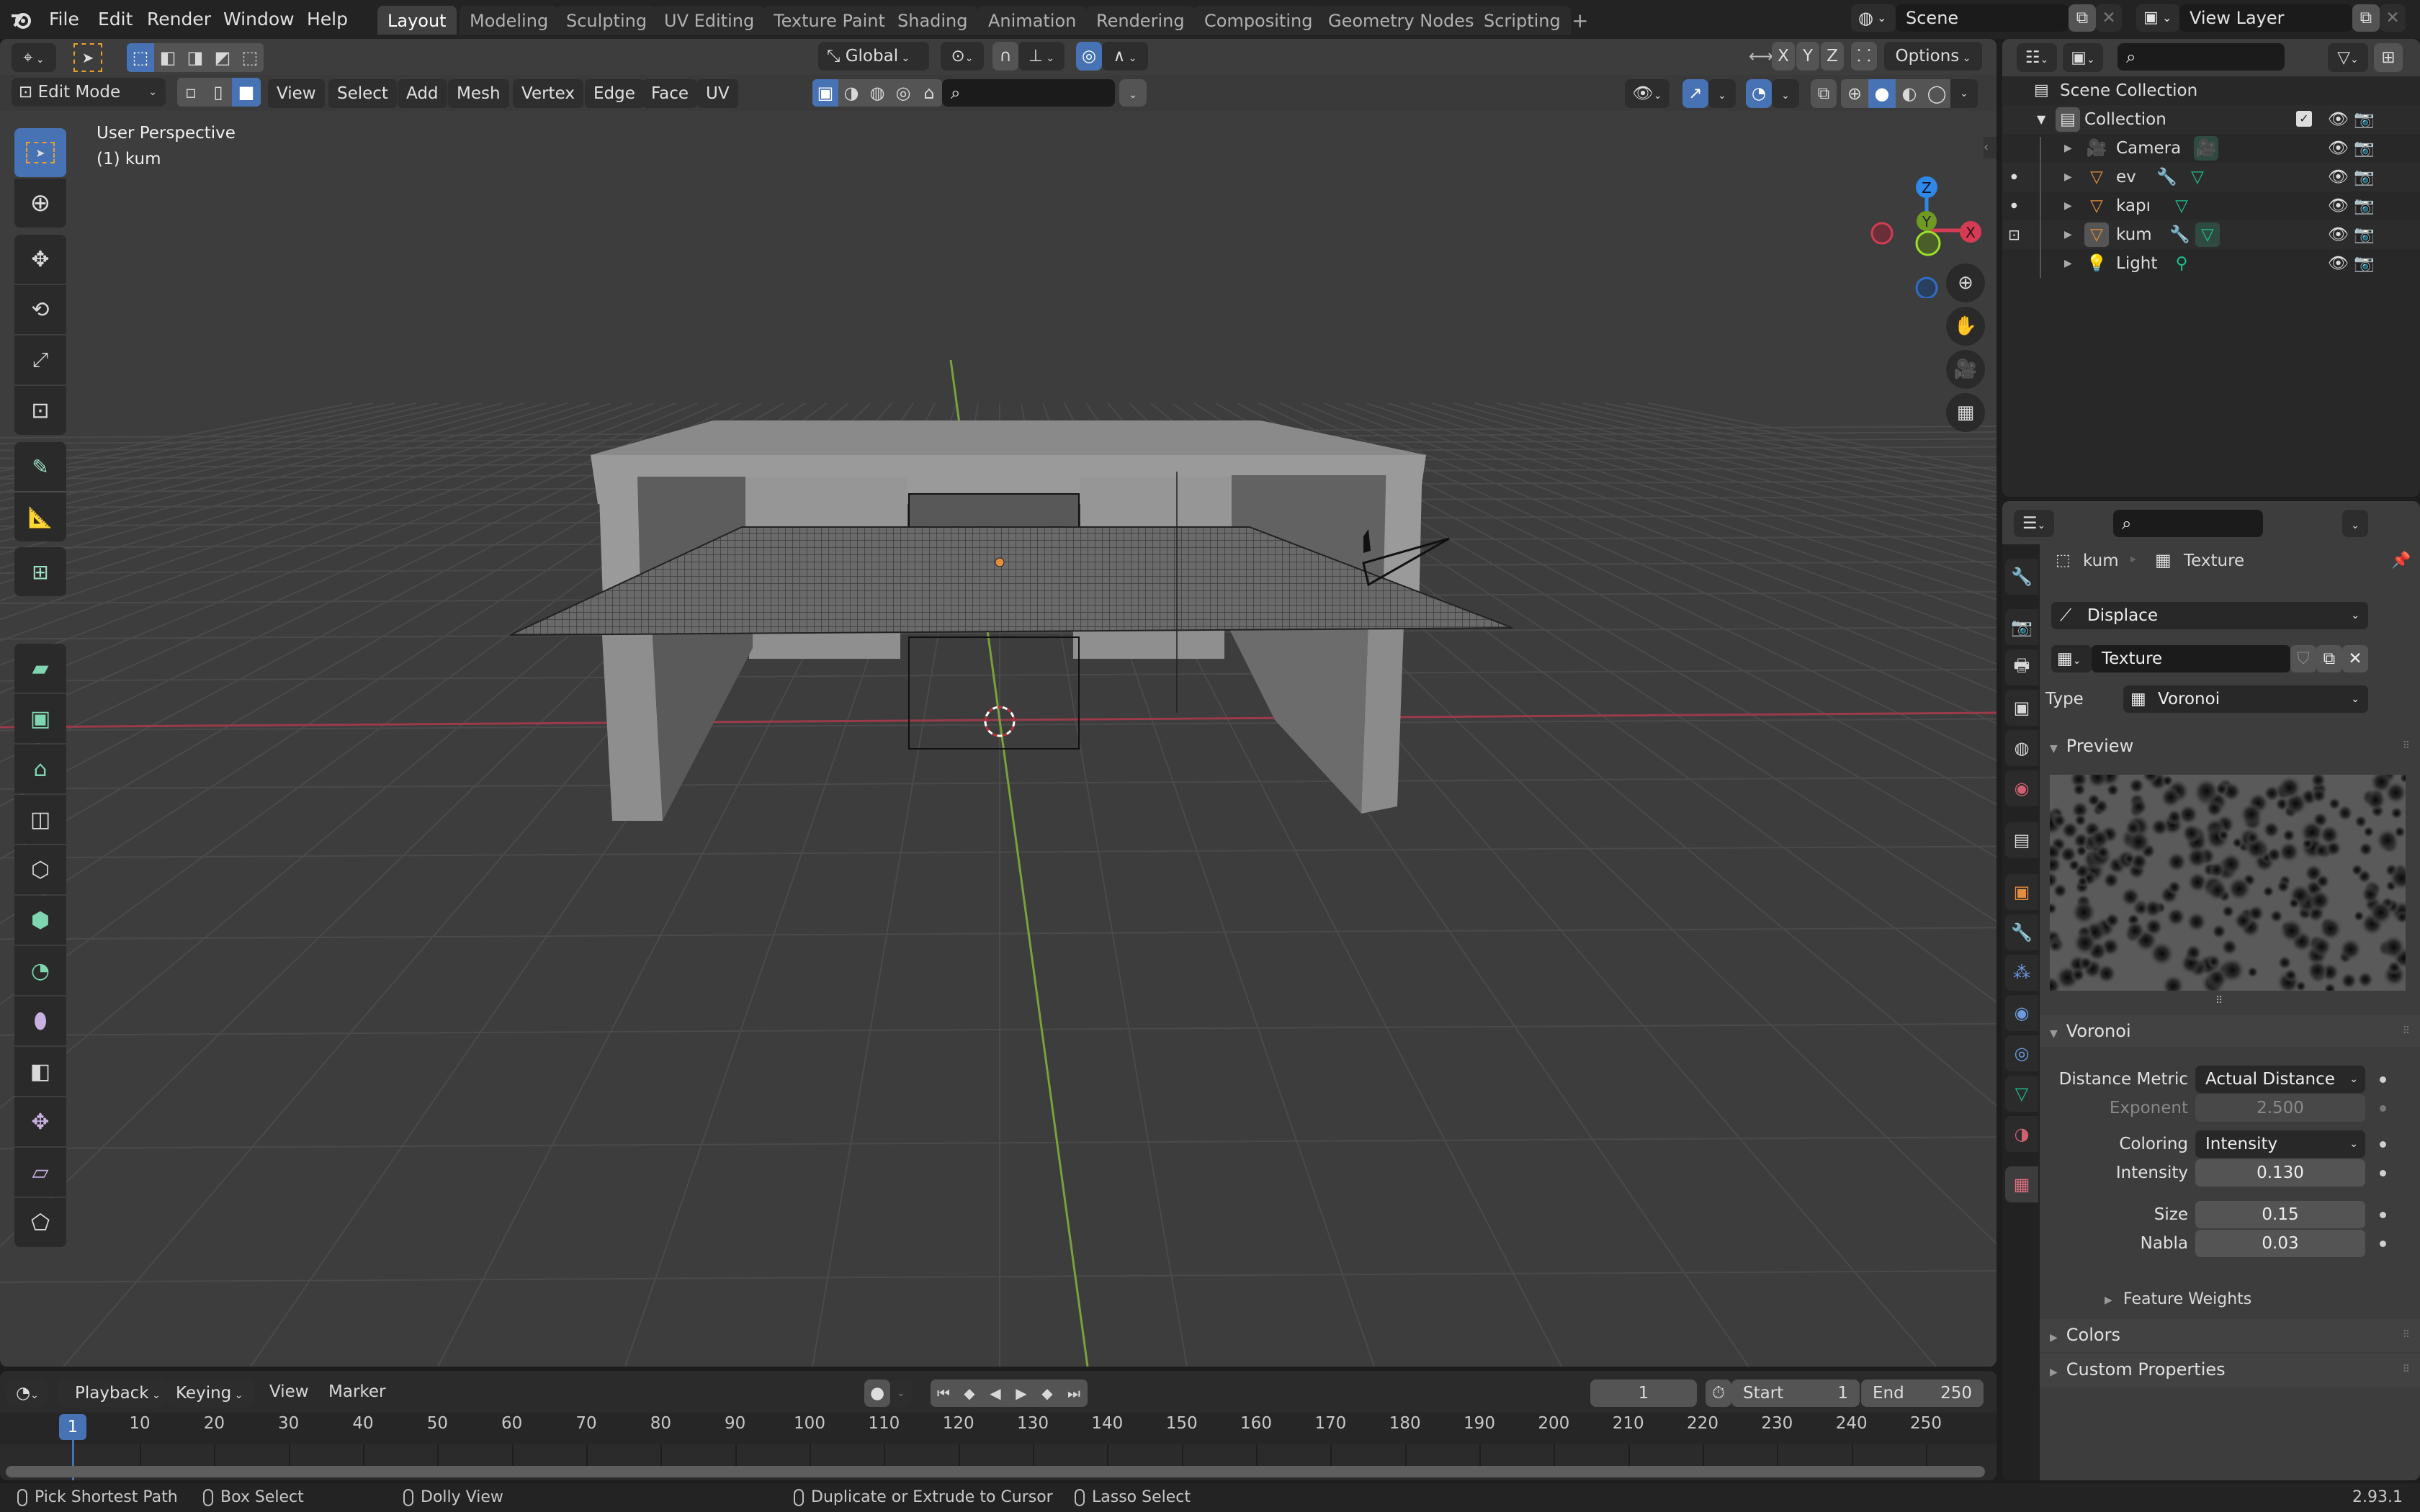  What do you see at coordinates (1922, 1393) in the screenshot?
I see `end-frame-field: End 250` at bounding box center [1922, 1393].